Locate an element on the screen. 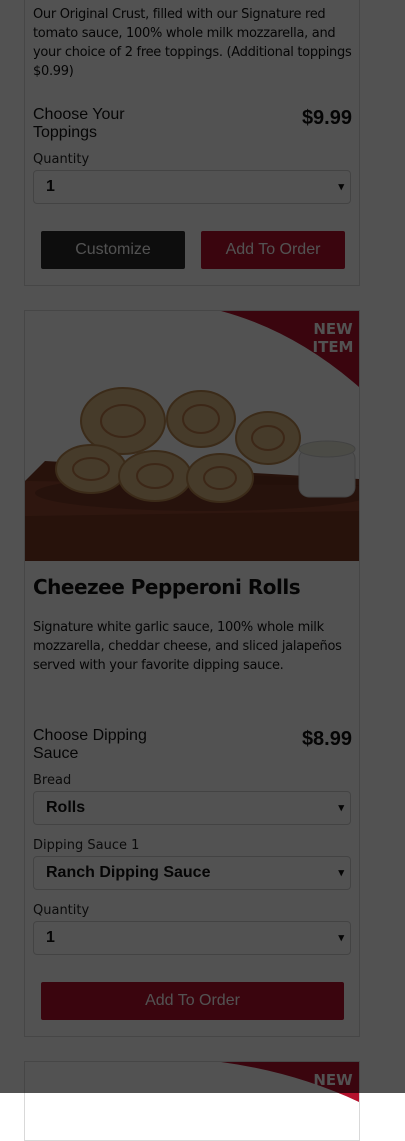  product-price: $9.99 is located at coordinates (326, 118).